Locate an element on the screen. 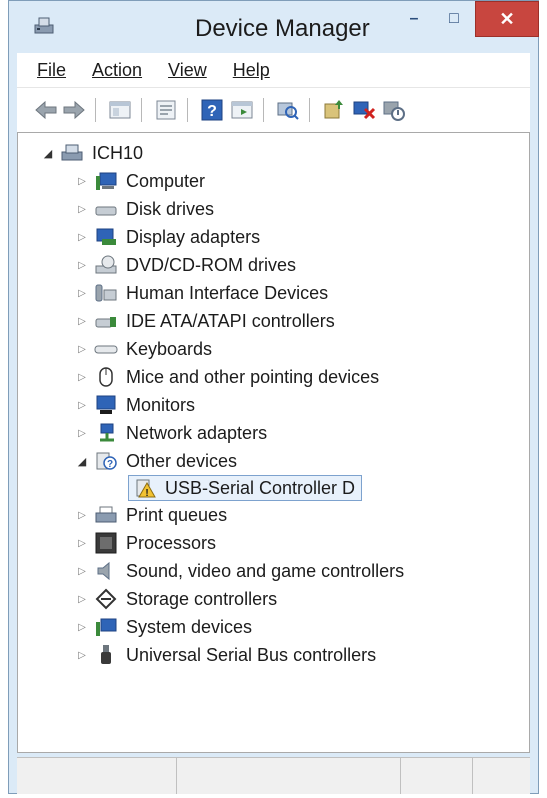 This screenshot has width=547, height=798. tree-item-hid: ▷ Human Interface Devices is located at coordinates (201, 293).